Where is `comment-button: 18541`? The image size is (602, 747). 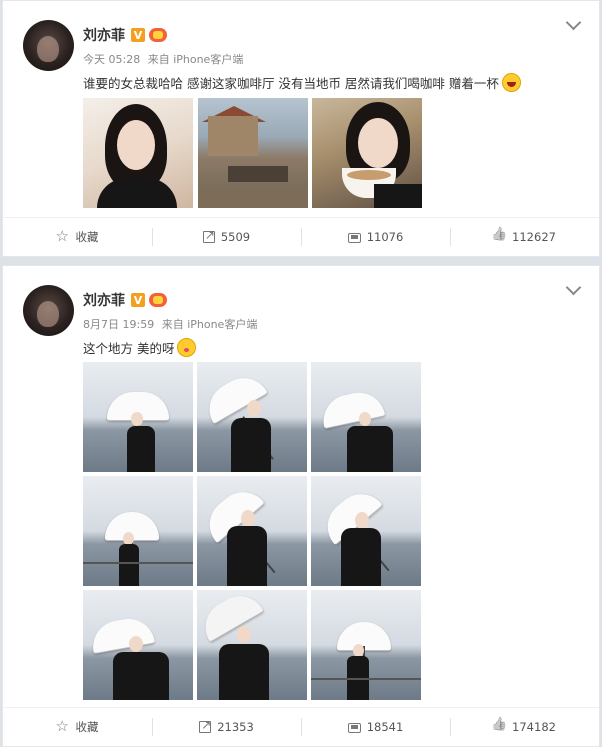
comment-button: 18541 is located at coordinates (375, 727).